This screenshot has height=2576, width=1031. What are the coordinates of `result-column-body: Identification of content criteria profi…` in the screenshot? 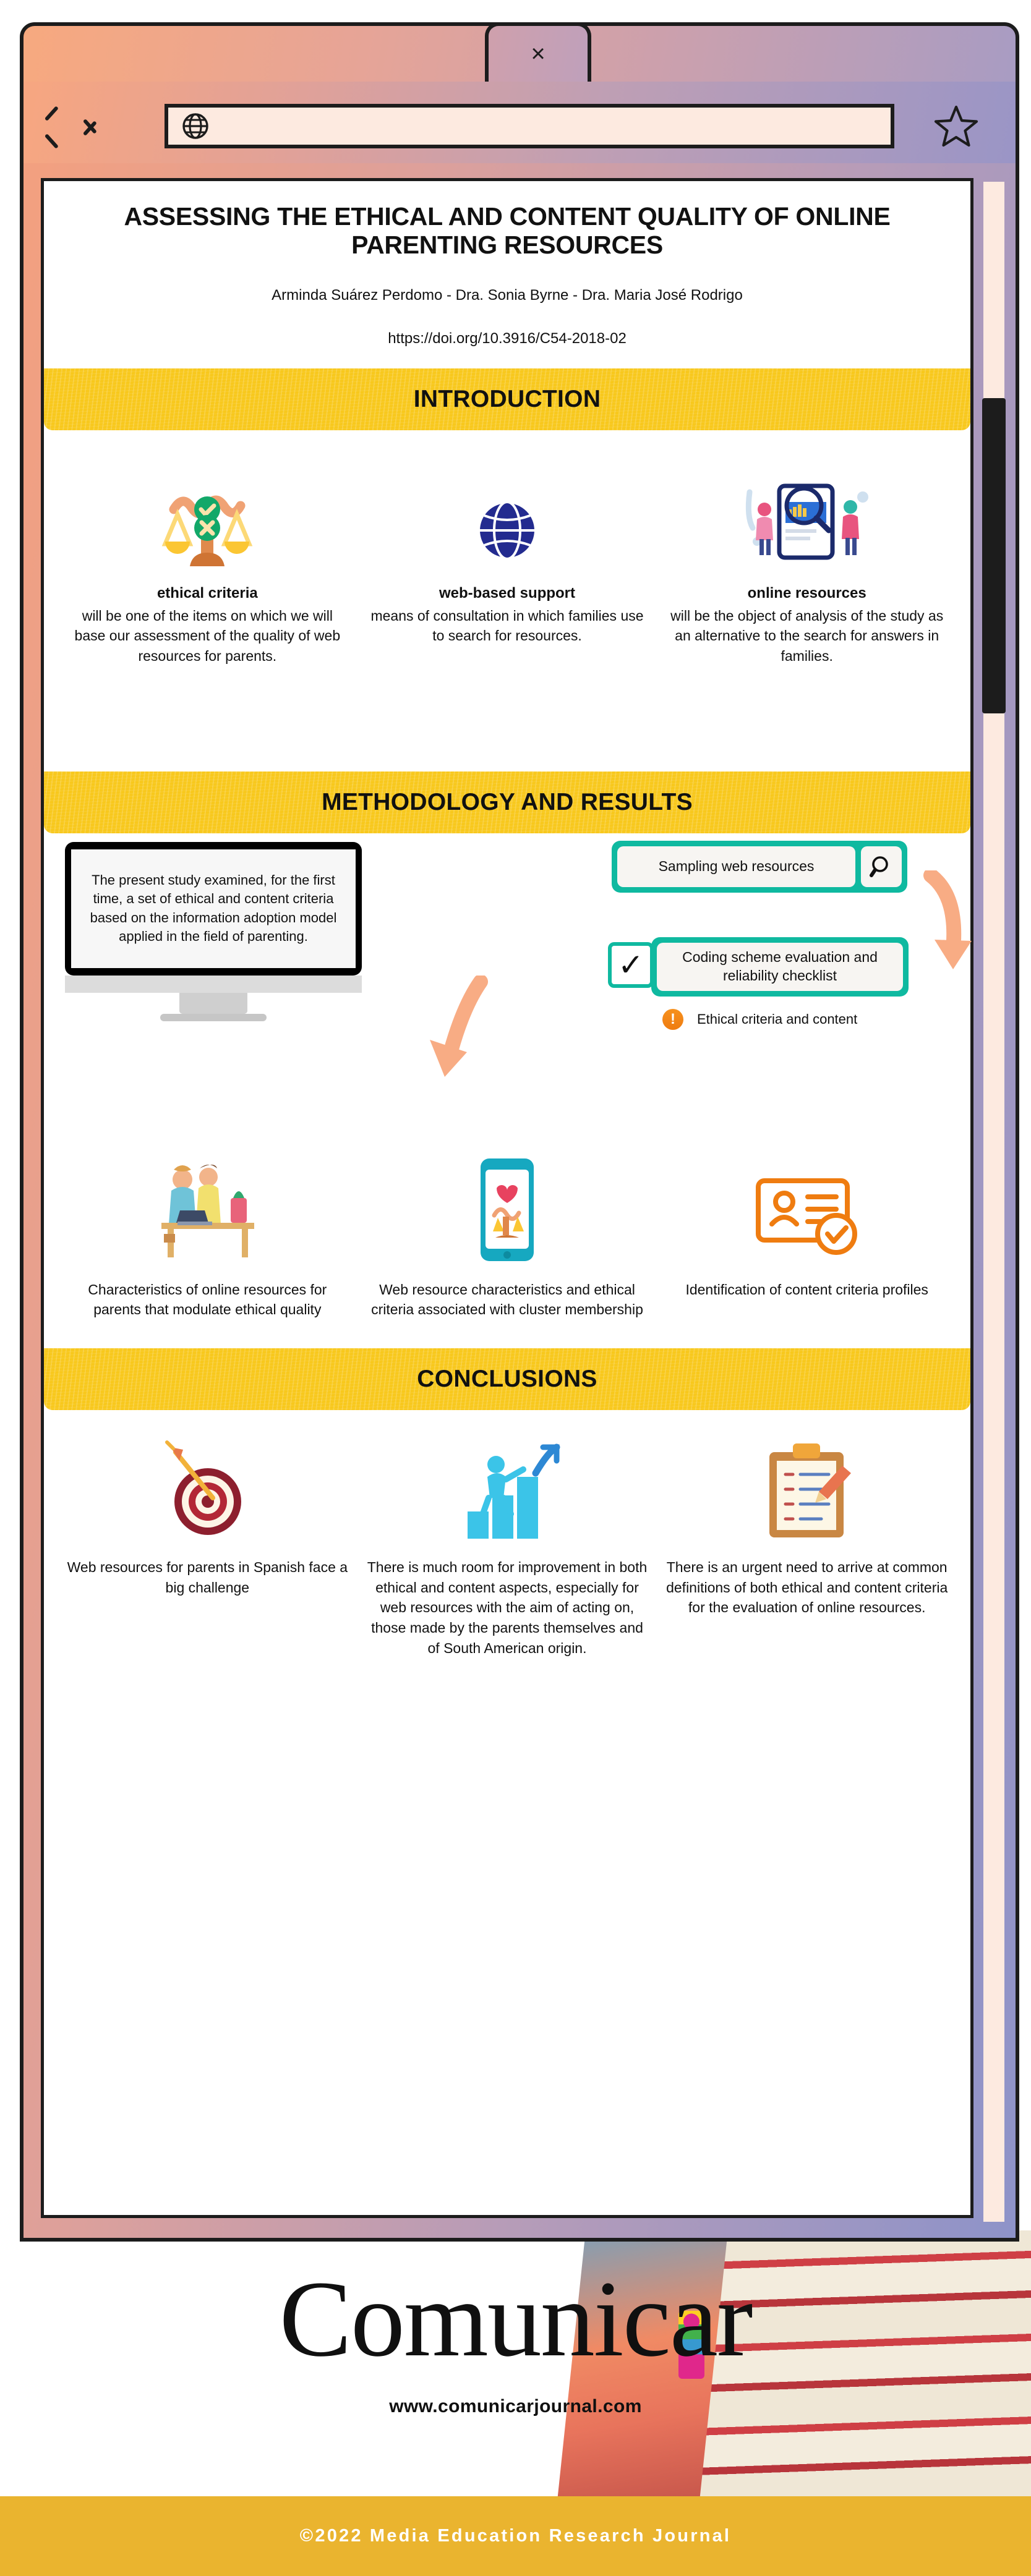 It's located at (806, 1289).